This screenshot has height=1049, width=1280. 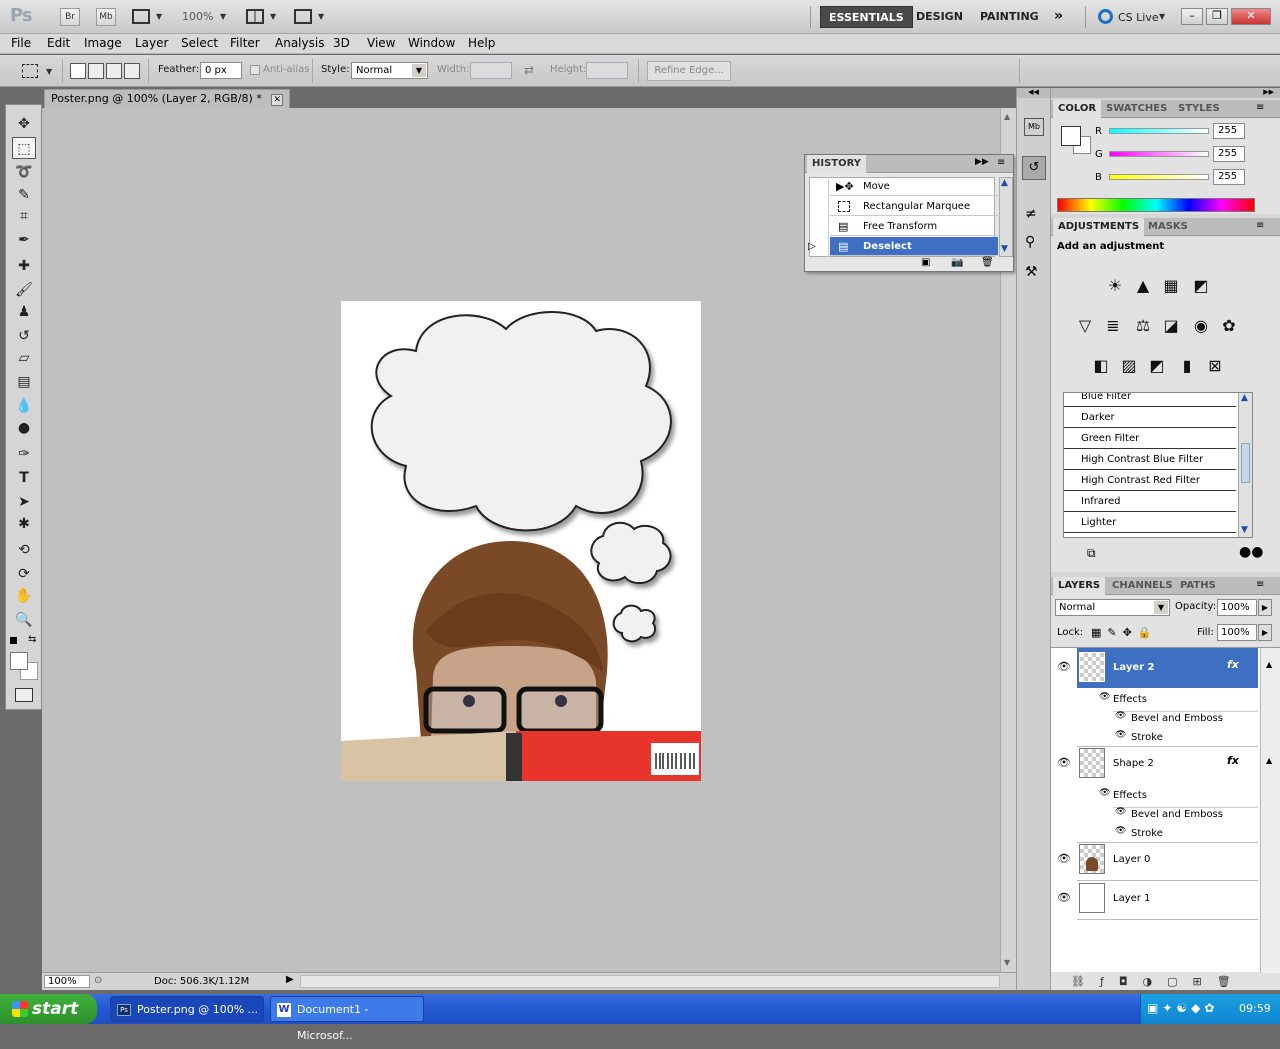 What do you see at coordinates (24, 428) in the screenshot?
I see `dodge-tool-icon: ●` at bounding box center [24, 428].